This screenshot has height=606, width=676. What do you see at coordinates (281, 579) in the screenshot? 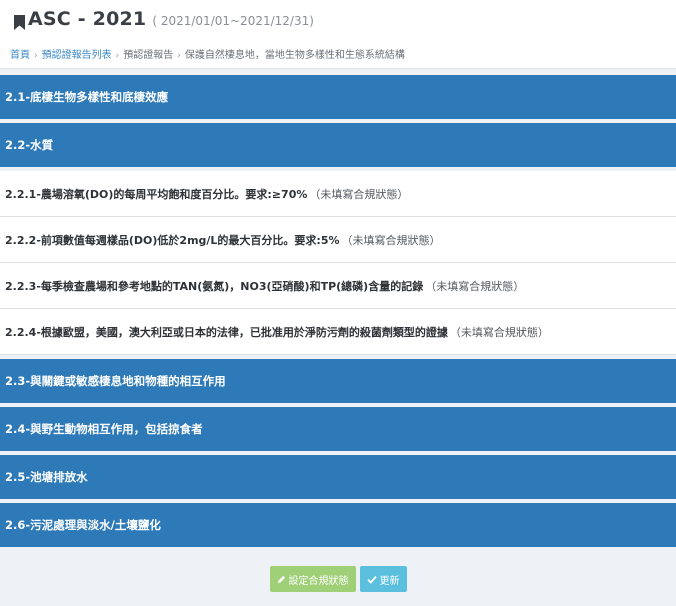
I see `pencil-icon` at bounding box center [281, 579].